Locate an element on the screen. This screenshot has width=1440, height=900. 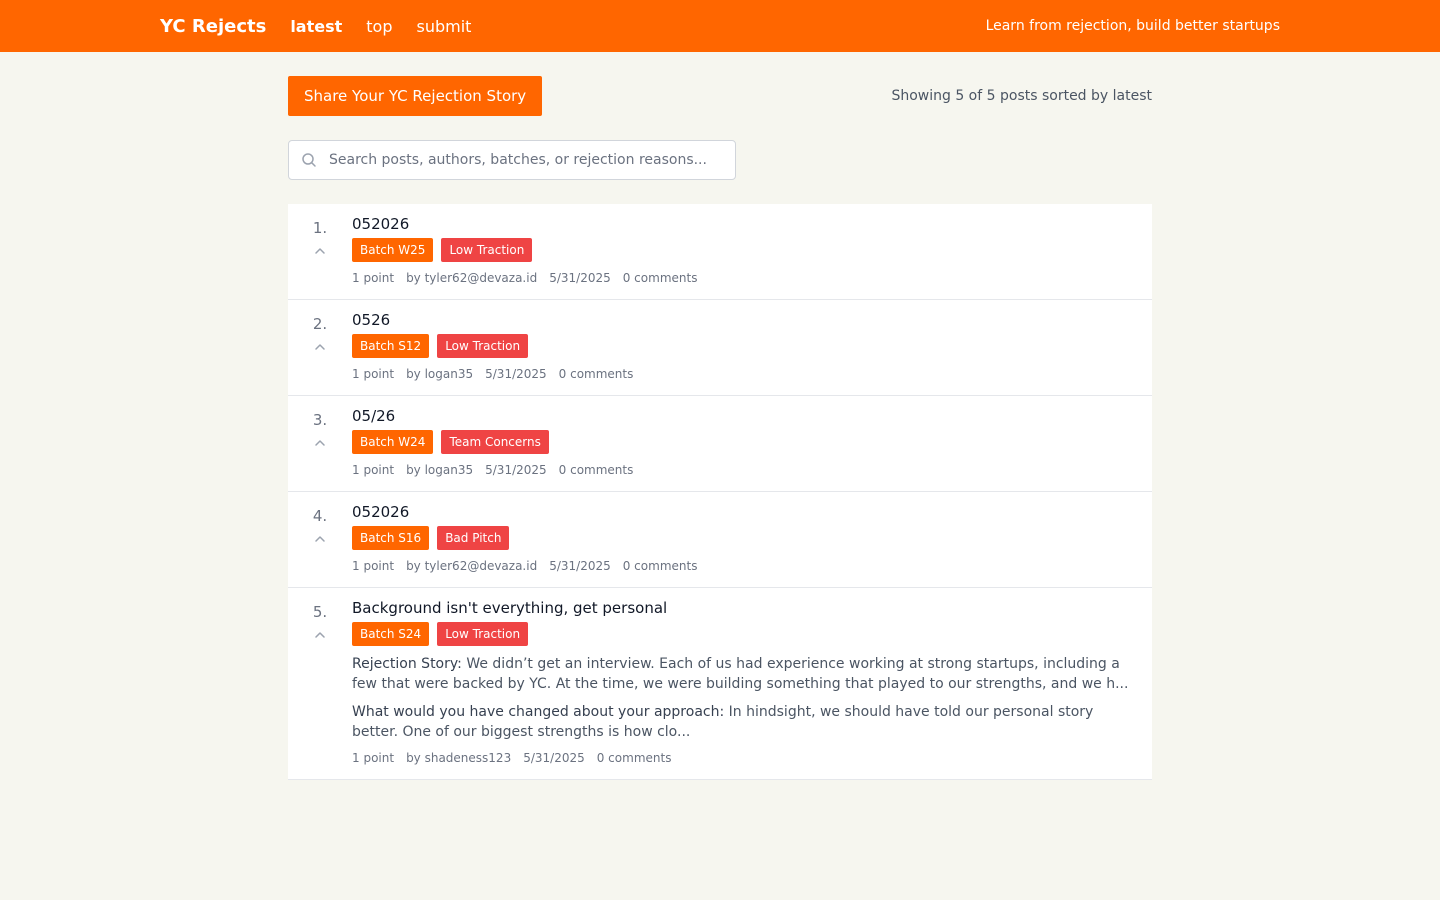
nav-top: top is located at coordinates (379, 26).